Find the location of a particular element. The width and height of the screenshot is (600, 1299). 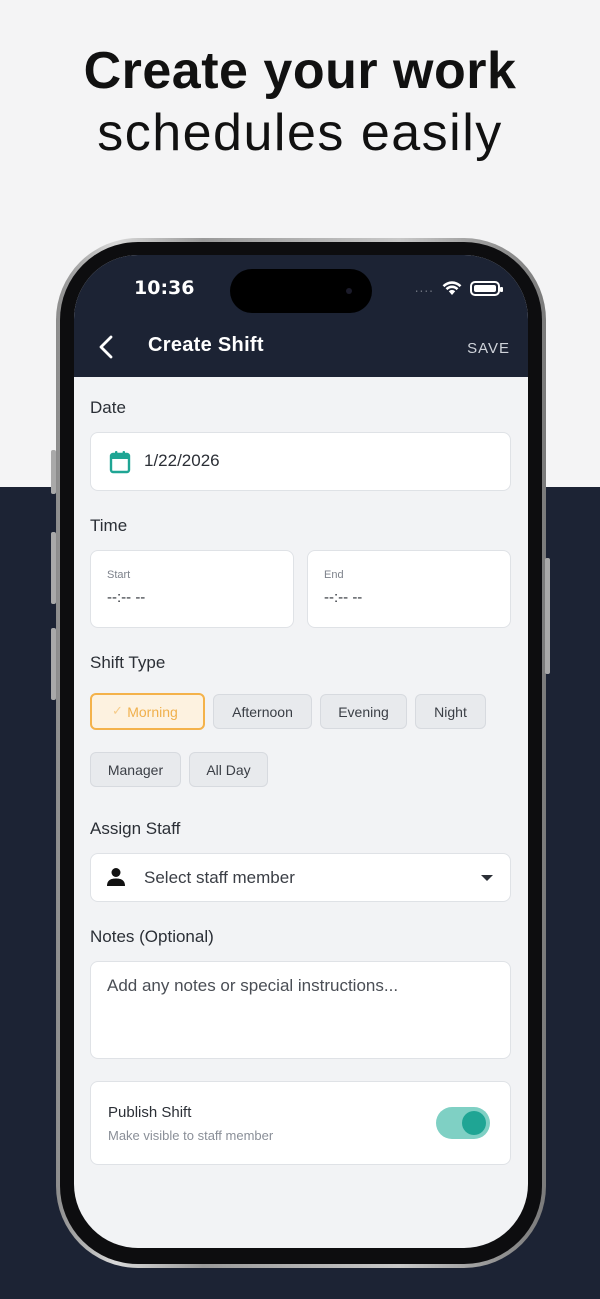

chevron-left-icon is located at coordinates (108, 347).